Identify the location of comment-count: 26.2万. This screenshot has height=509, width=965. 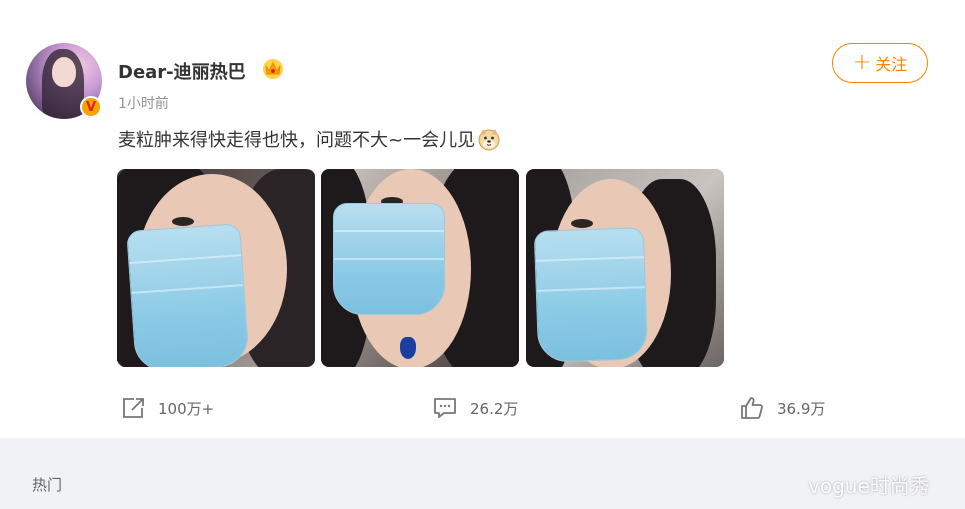
(494, 408).